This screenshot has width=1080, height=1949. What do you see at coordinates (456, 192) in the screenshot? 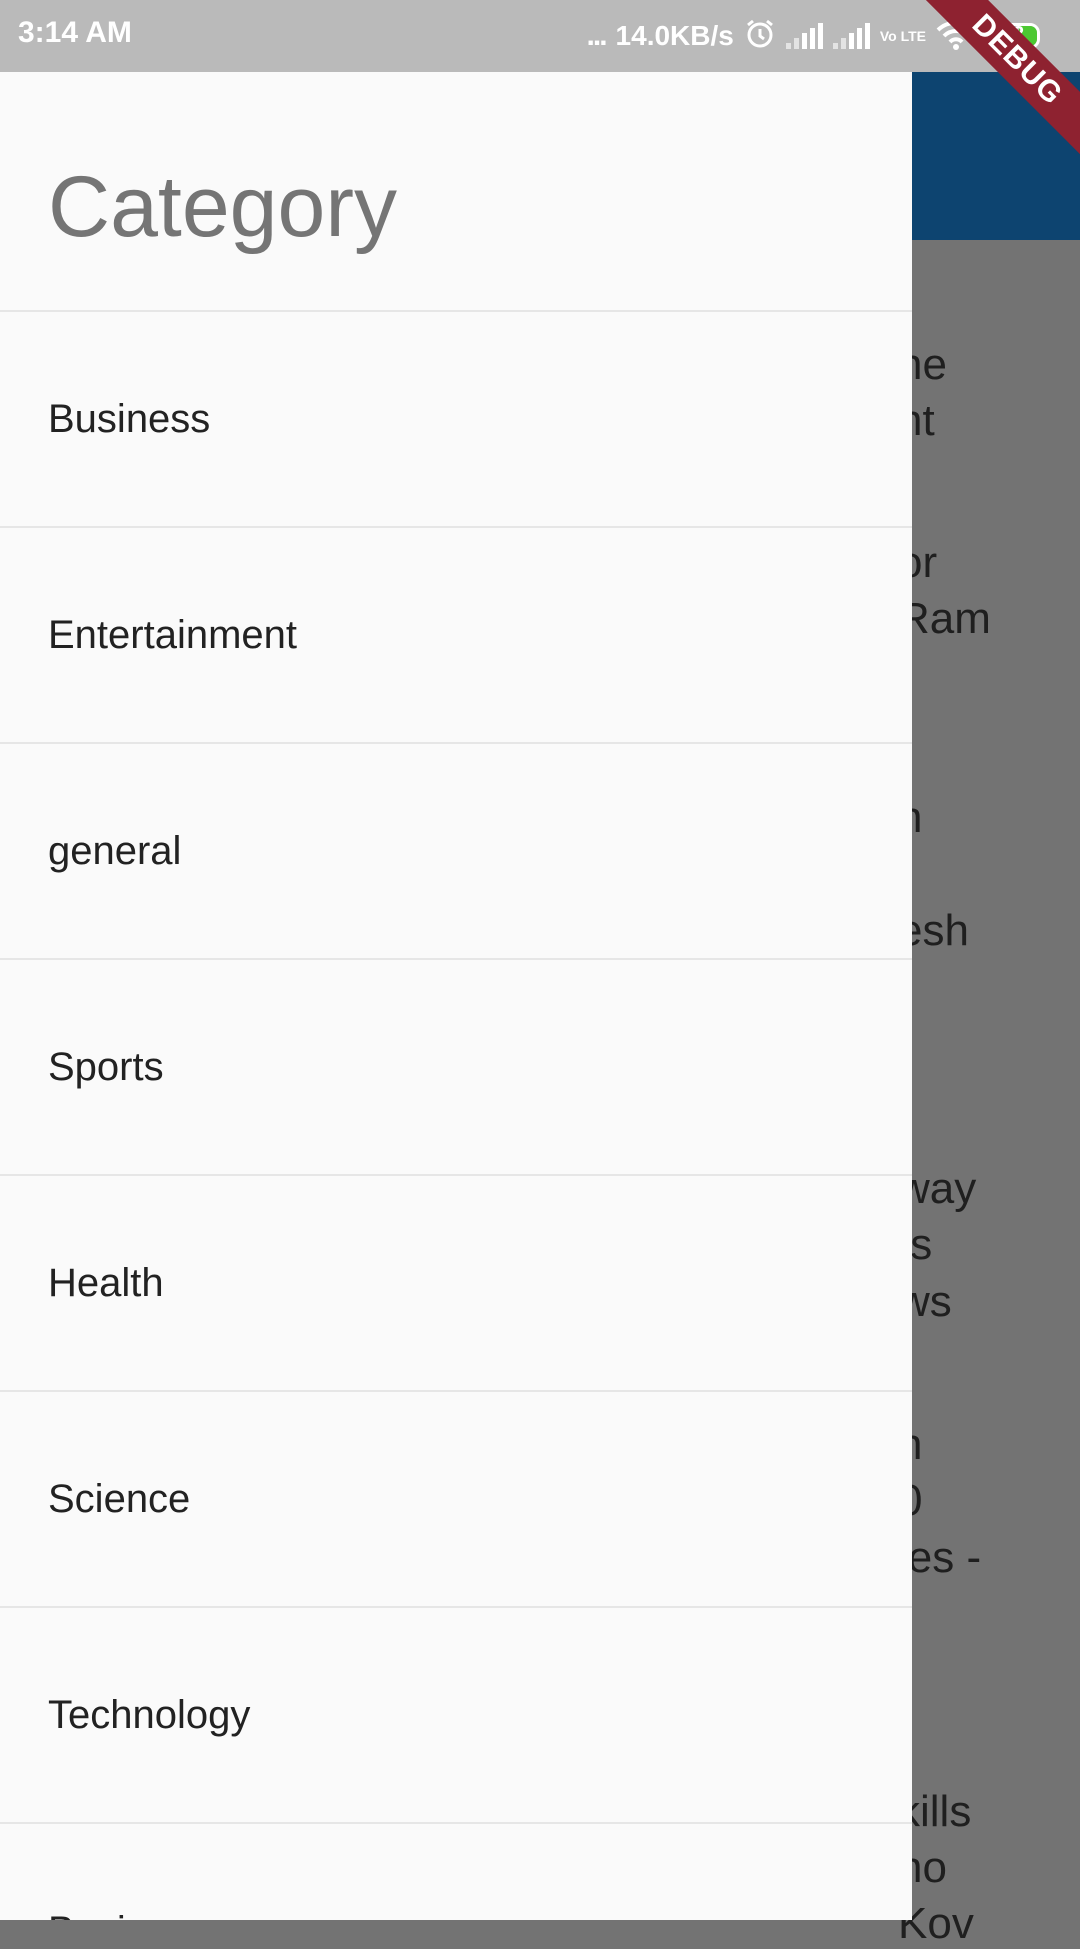
I see `drawer-header: Category` at bounding box center [456, 192].